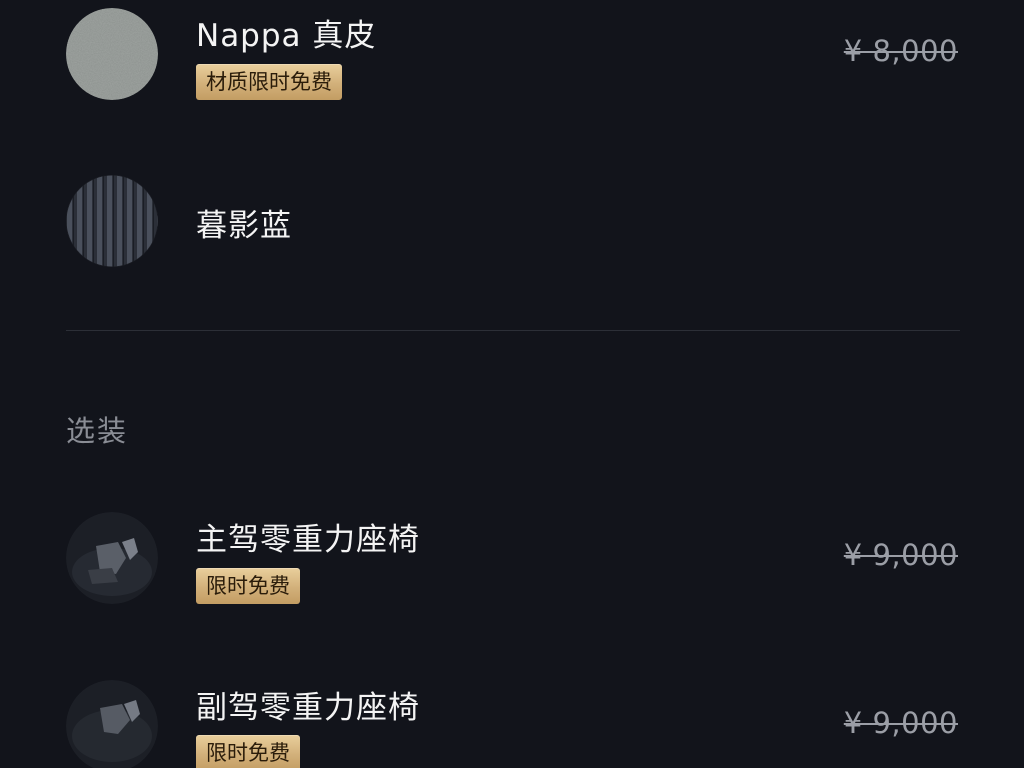  I want to click on striped-fabric-swatch-icon, so click(112, 221).